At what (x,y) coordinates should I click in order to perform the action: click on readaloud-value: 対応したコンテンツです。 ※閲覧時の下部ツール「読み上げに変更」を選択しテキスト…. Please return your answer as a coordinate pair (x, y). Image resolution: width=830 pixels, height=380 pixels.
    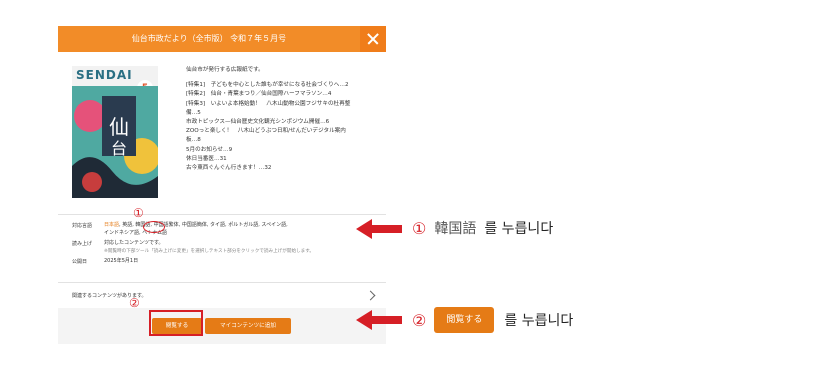
    Looking at the image, I should click on (241, 247).